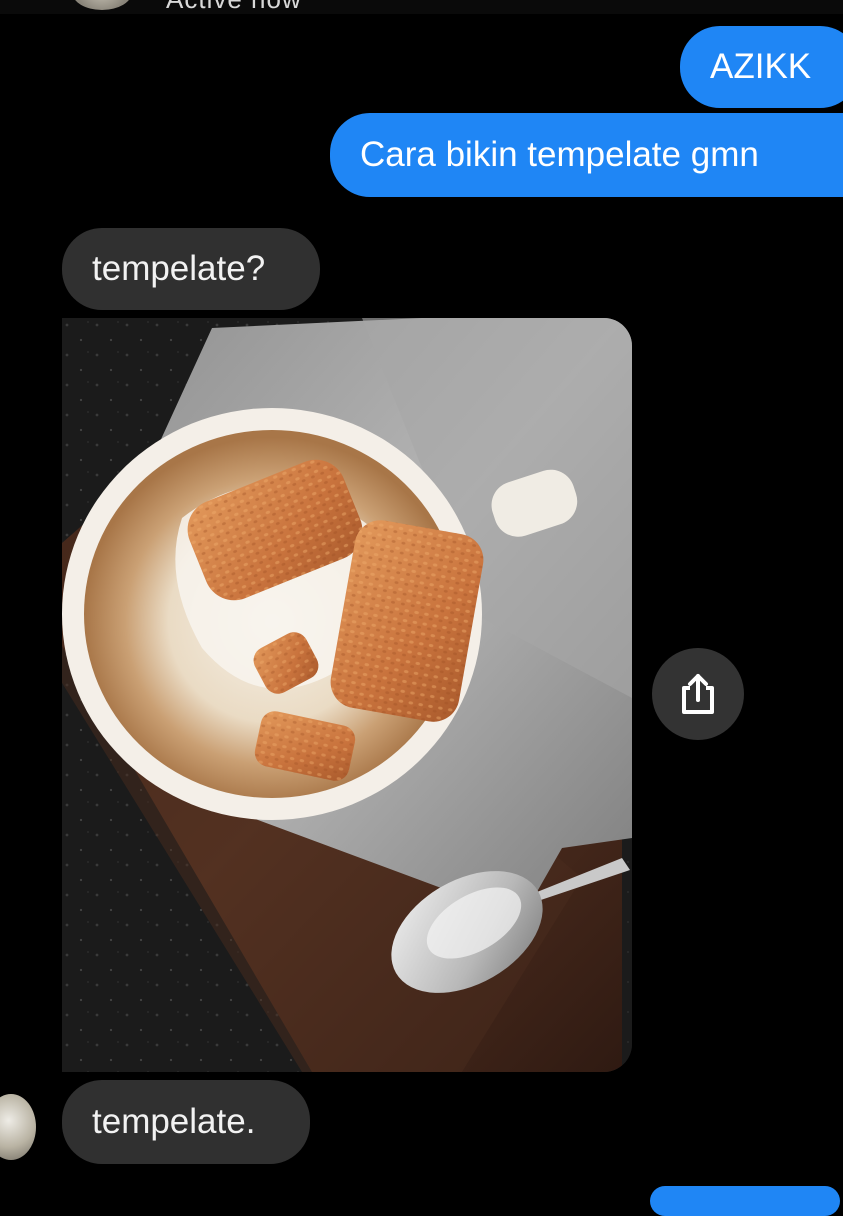 Image resolution: width=843 pixels, height=1216 pixels. I want to click on outgoing-message: AZIKK, so click(761, 67).